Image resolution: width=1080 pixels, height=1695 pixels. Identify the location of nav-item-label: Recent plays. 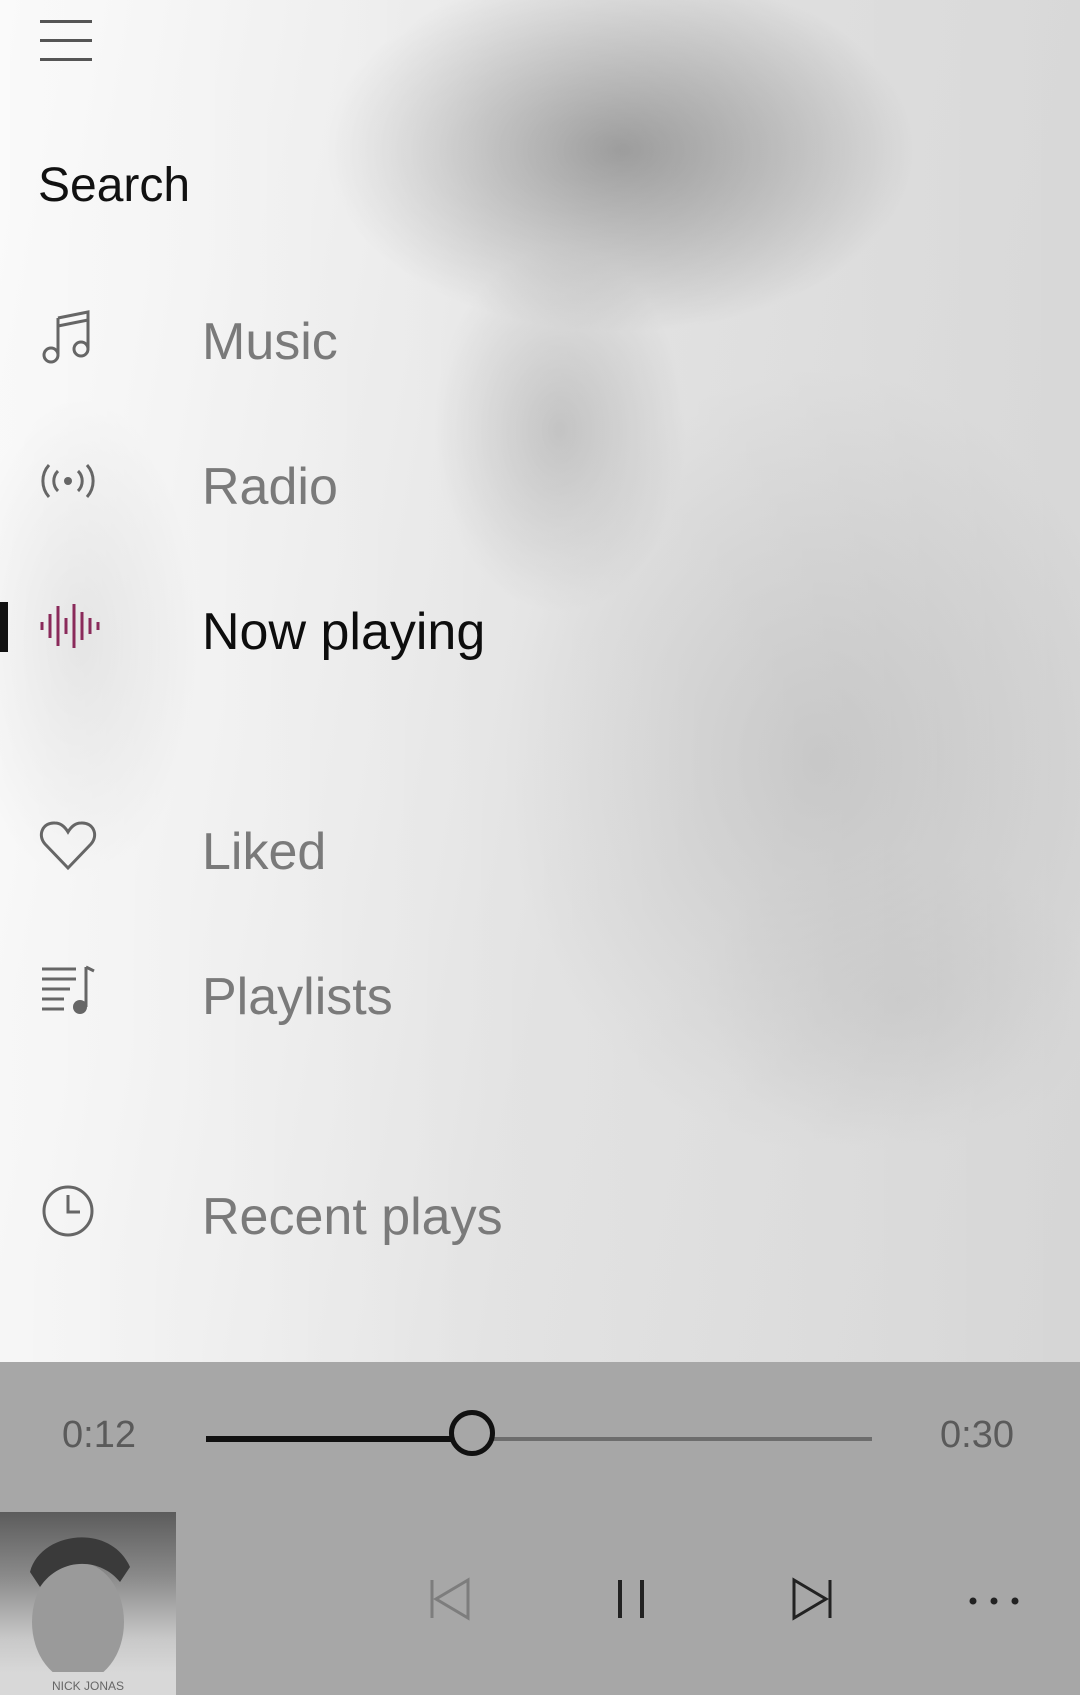
(352, 1217).